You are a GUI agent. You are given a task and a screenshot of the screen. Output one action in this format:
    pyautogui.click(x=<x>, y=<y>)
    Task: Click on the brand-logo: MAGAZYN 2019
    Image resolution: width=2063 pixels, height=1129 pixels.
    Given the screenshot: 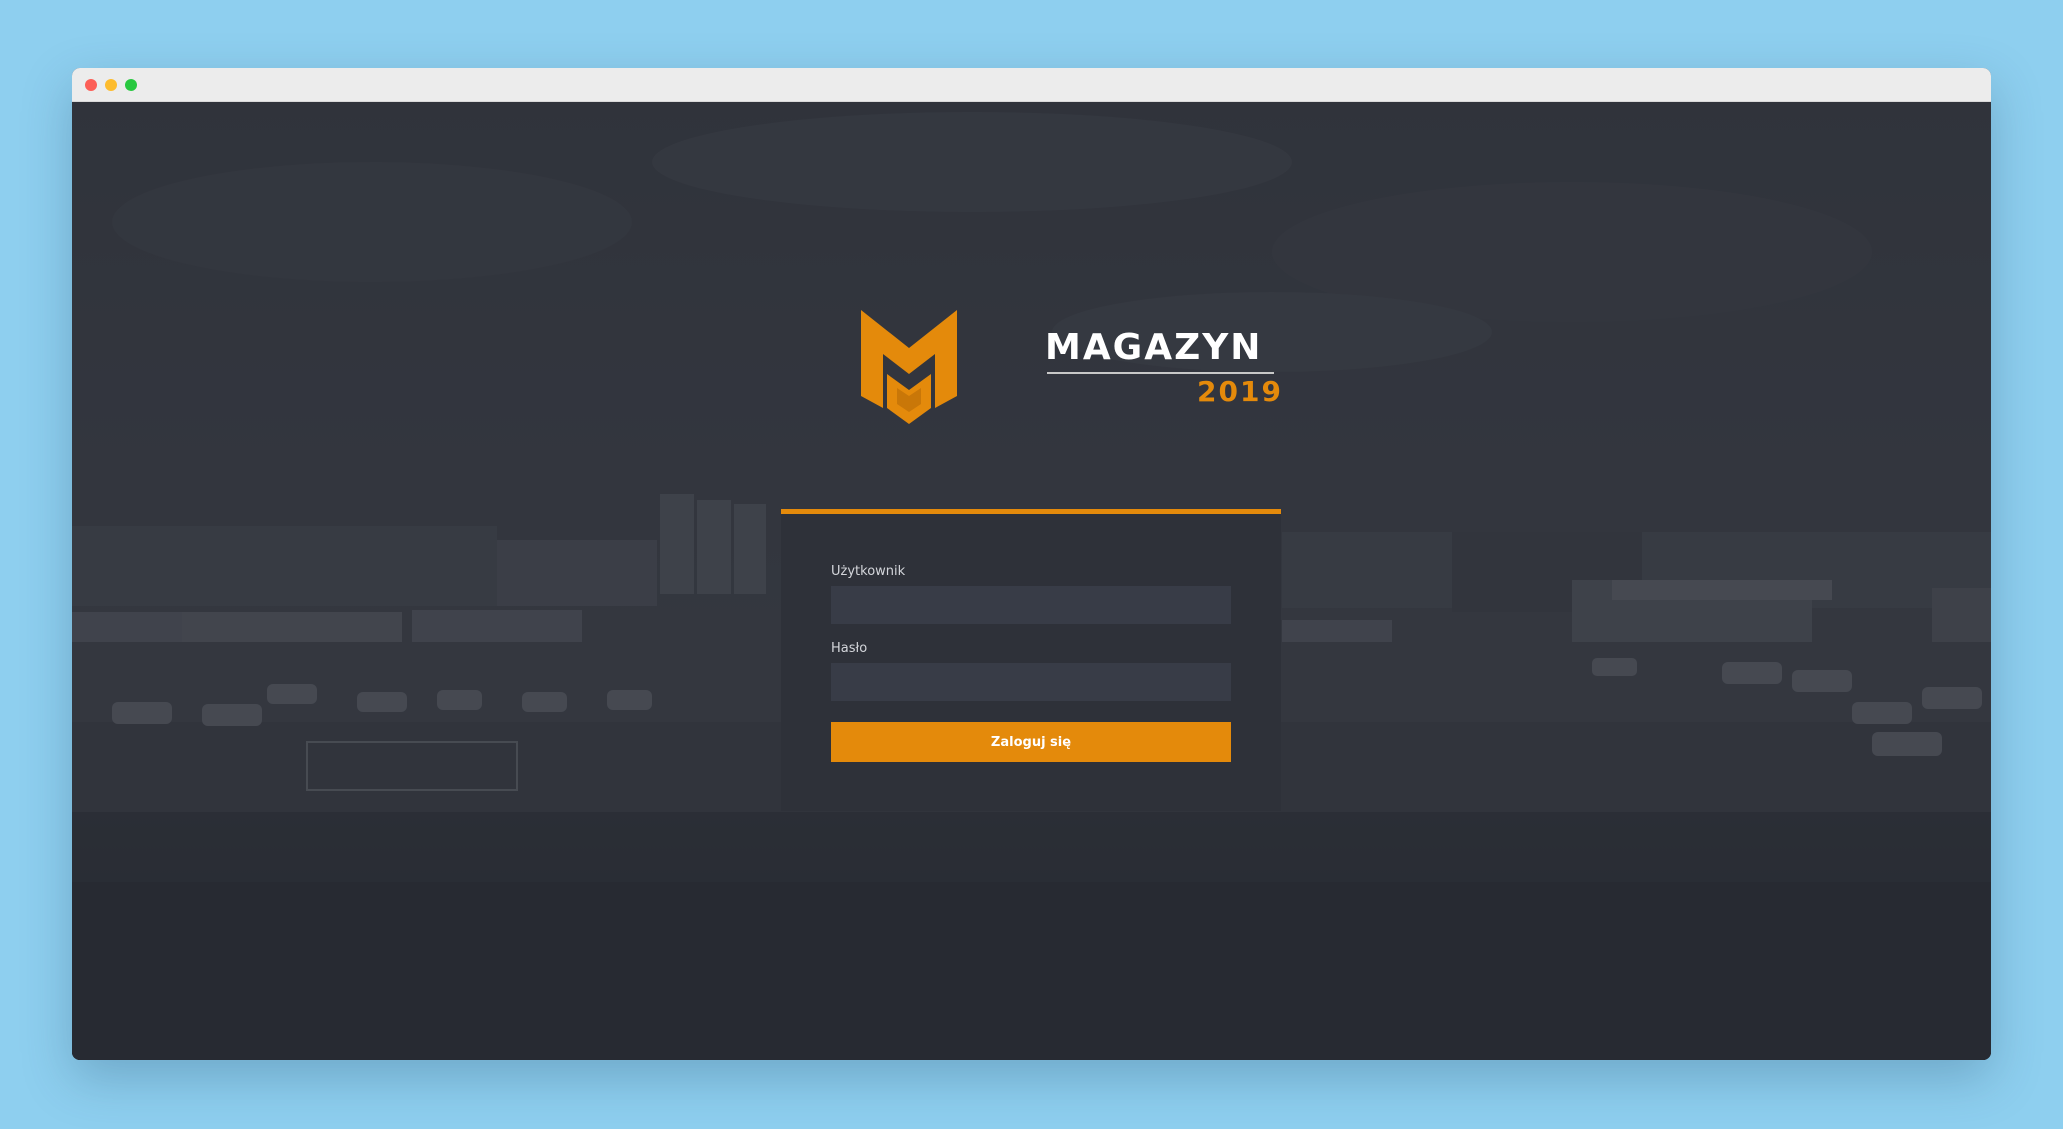 What is the action you would take?
    pyautogui.click(x=1069, y=368)
    